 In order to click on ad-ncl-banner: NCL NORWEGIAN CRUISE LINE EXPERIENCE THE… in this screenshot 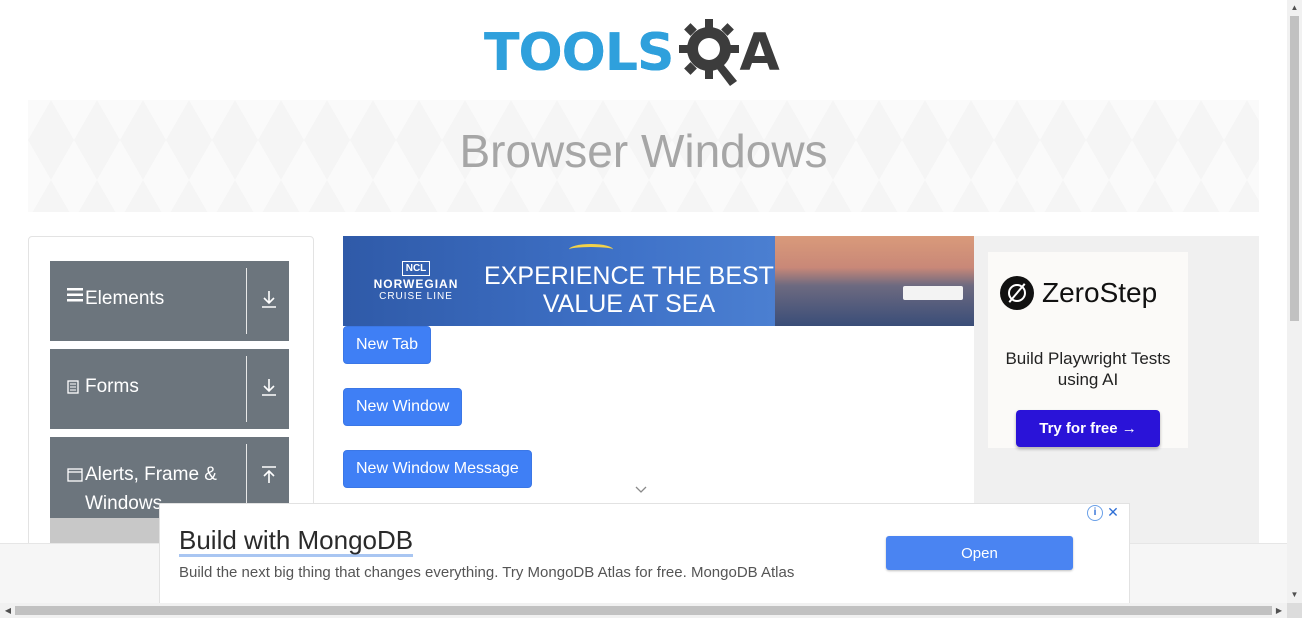, I will do `click(658, 281)`.